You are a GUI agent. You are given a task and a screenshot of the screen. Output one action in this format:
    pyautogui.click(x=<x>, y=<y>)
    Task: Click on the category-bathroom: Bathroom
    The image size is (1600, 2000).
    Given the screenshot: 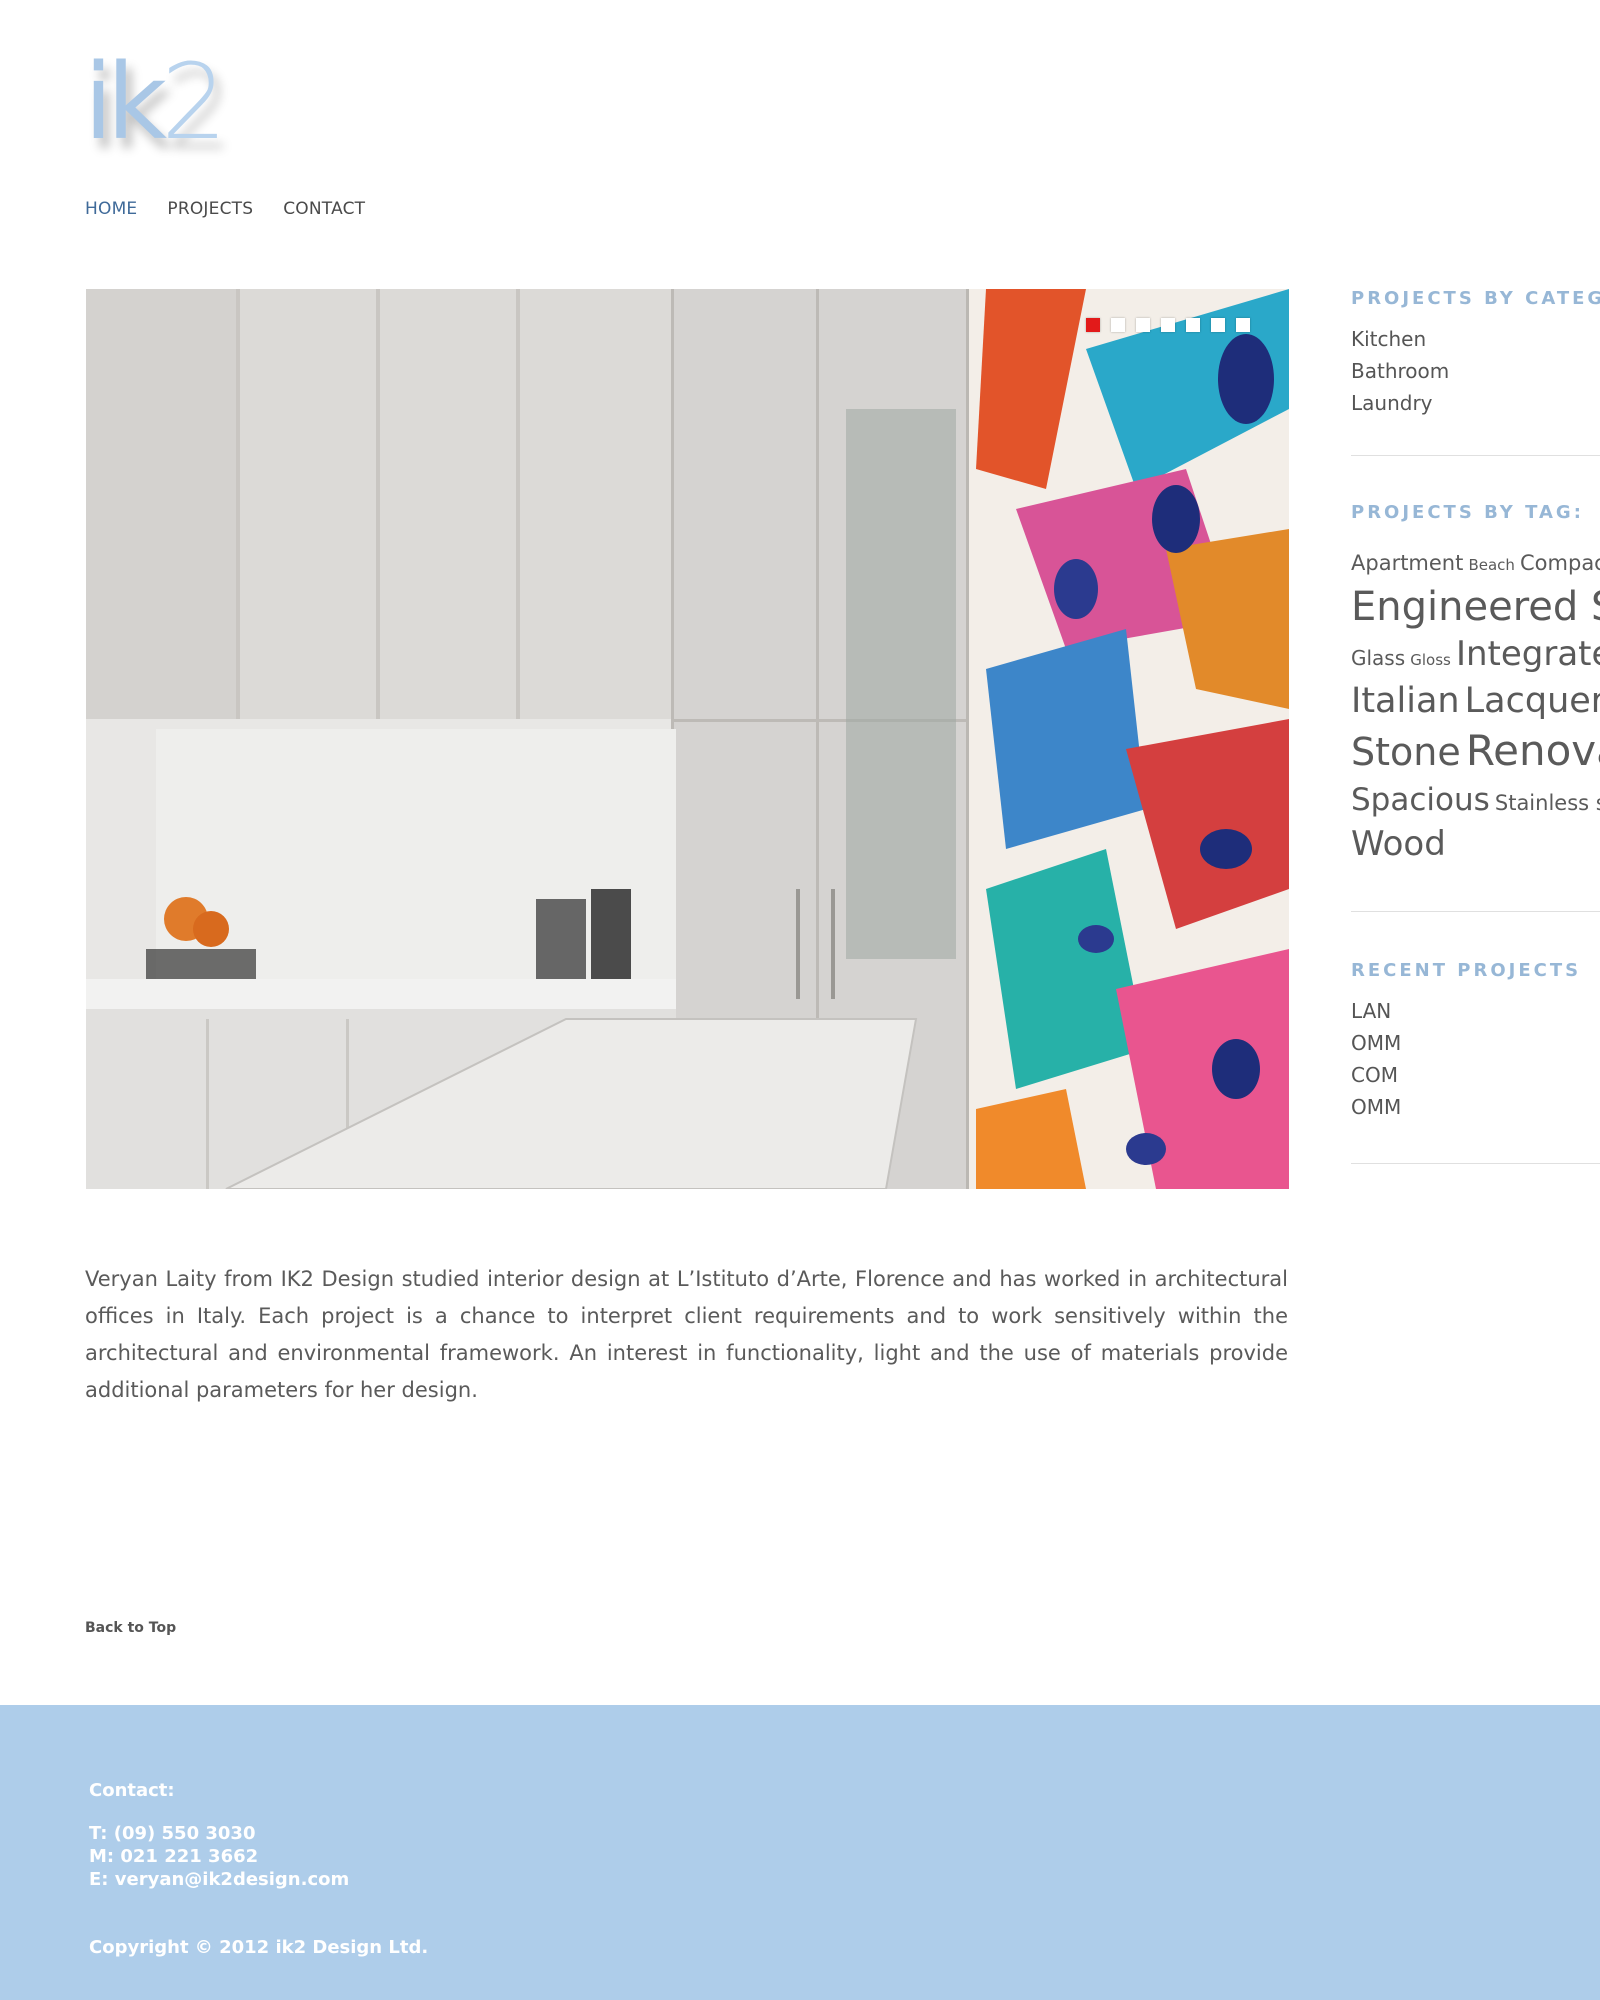 What is the action you would take?
    pyautogui.click(x=1475, y=371)
    